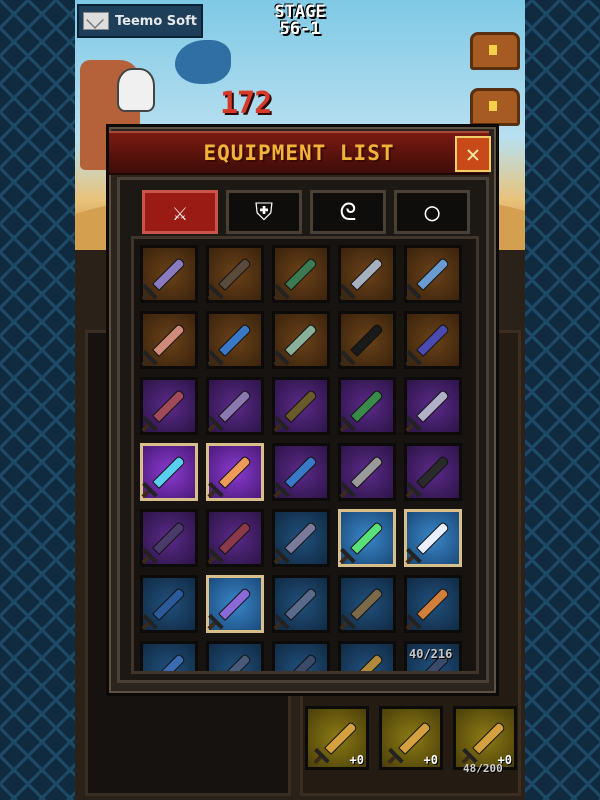  I want to click on dialog-title: EQUIPMENT LIST, so click(299, 153).